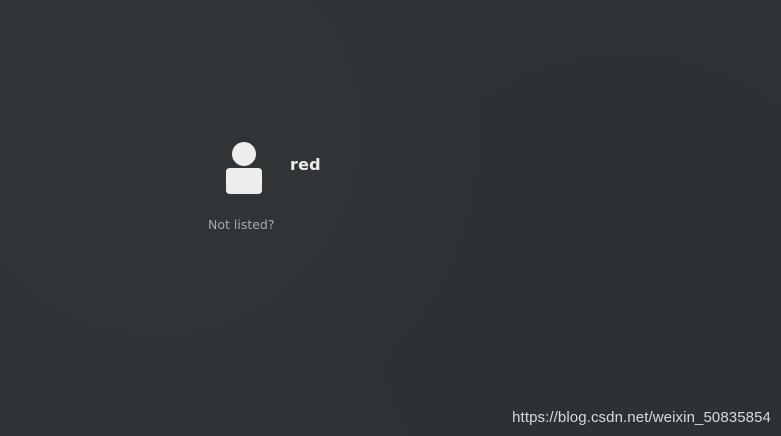 The height and width of the screenshot is (436, 781). What do you see at coordinates (641, 417) in the screenshot?
I see `watermark-text: https://blog.csdn.net/weixin_50835854` at bounding box center [641, 417].